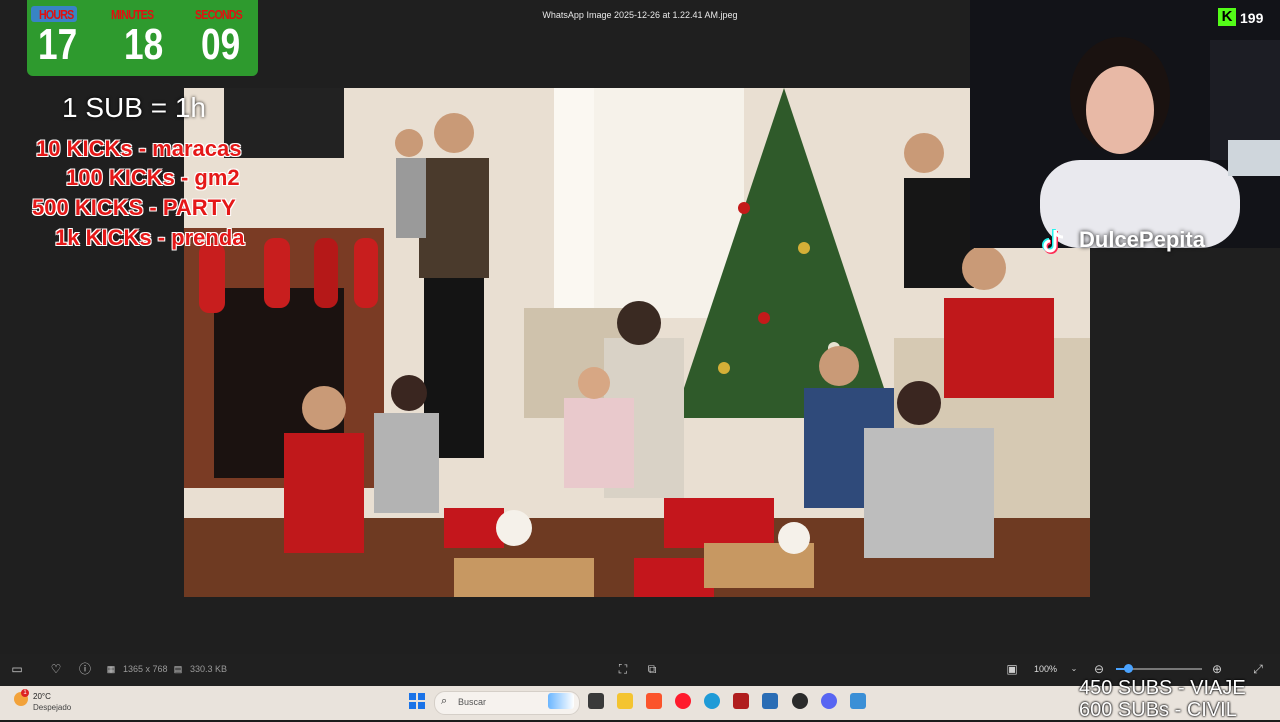 This screenshot has height=722, width=1280. I want to click on subathon-countdown: HOURS MINUTES SECONDS 17 18 09, so click(142, 38).